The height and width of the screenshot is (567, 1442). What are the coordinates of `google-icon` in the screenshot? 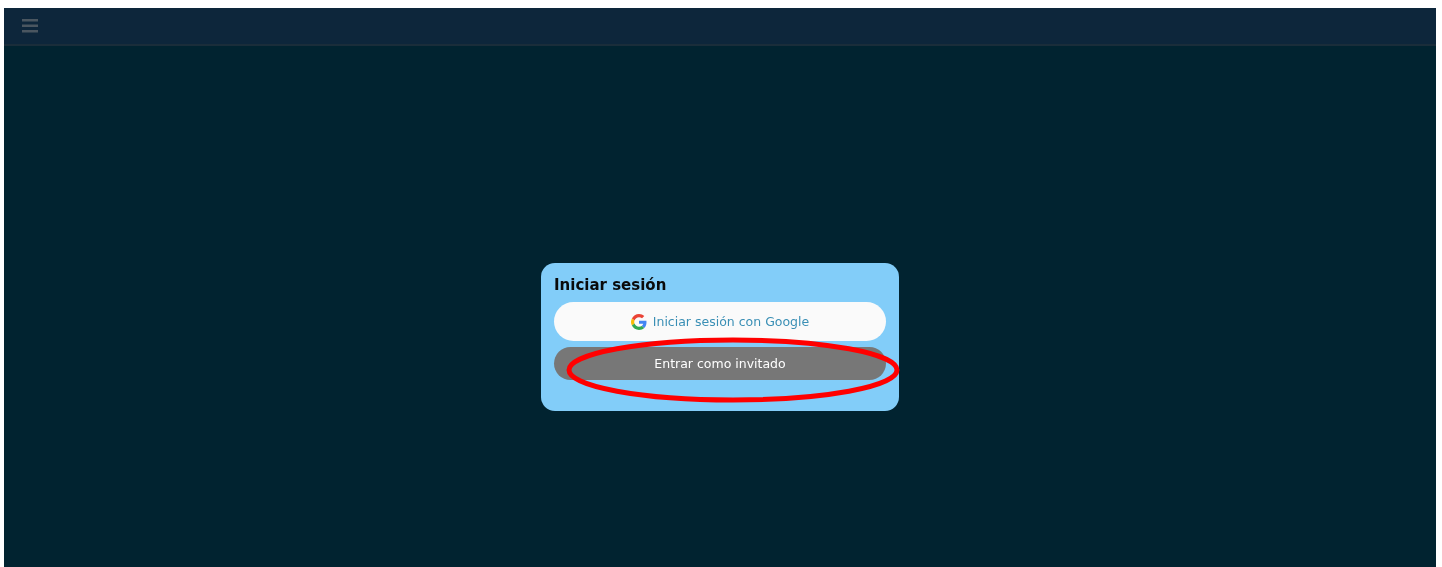 It's located at (638, 321).